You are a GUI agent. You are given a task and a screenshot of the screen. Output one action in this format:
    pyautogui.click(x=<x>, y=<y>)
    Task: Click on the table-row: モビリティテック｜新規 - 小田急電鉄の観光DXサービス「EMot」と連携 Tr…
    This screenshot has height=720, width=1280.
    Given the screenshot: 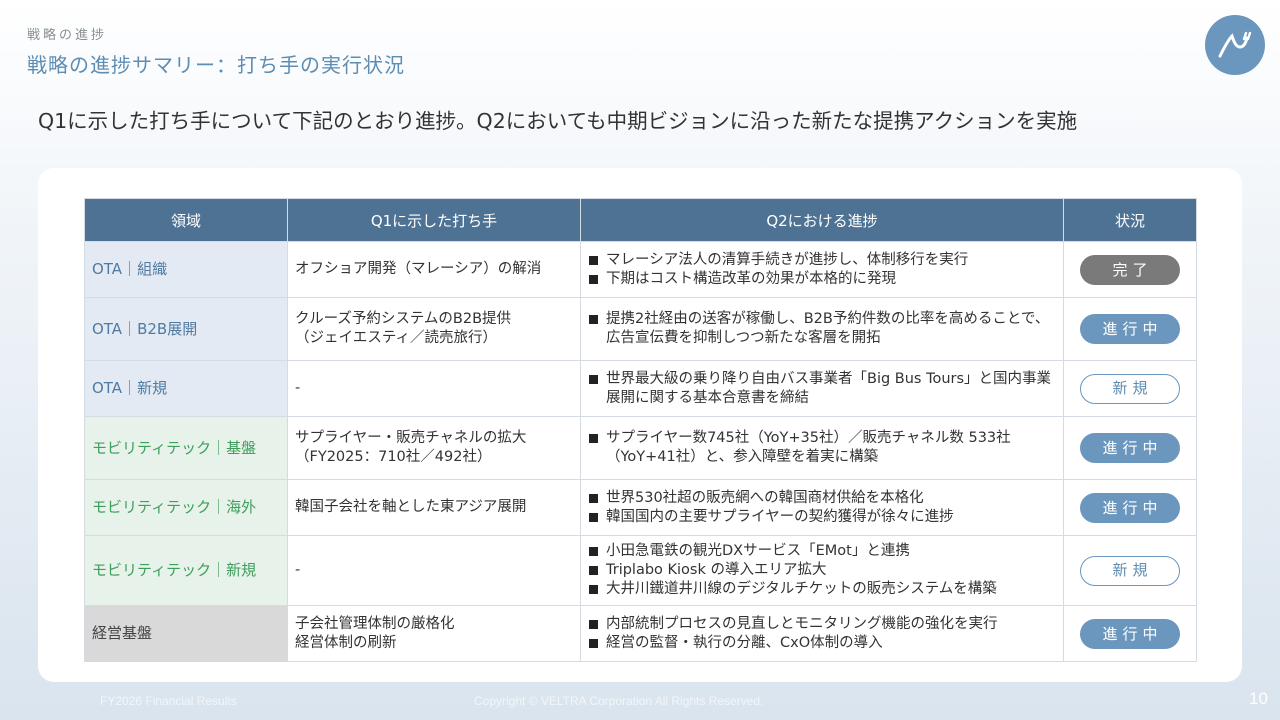 What is the action you would take?
    pyautogui.click(x=640, y=570)
    